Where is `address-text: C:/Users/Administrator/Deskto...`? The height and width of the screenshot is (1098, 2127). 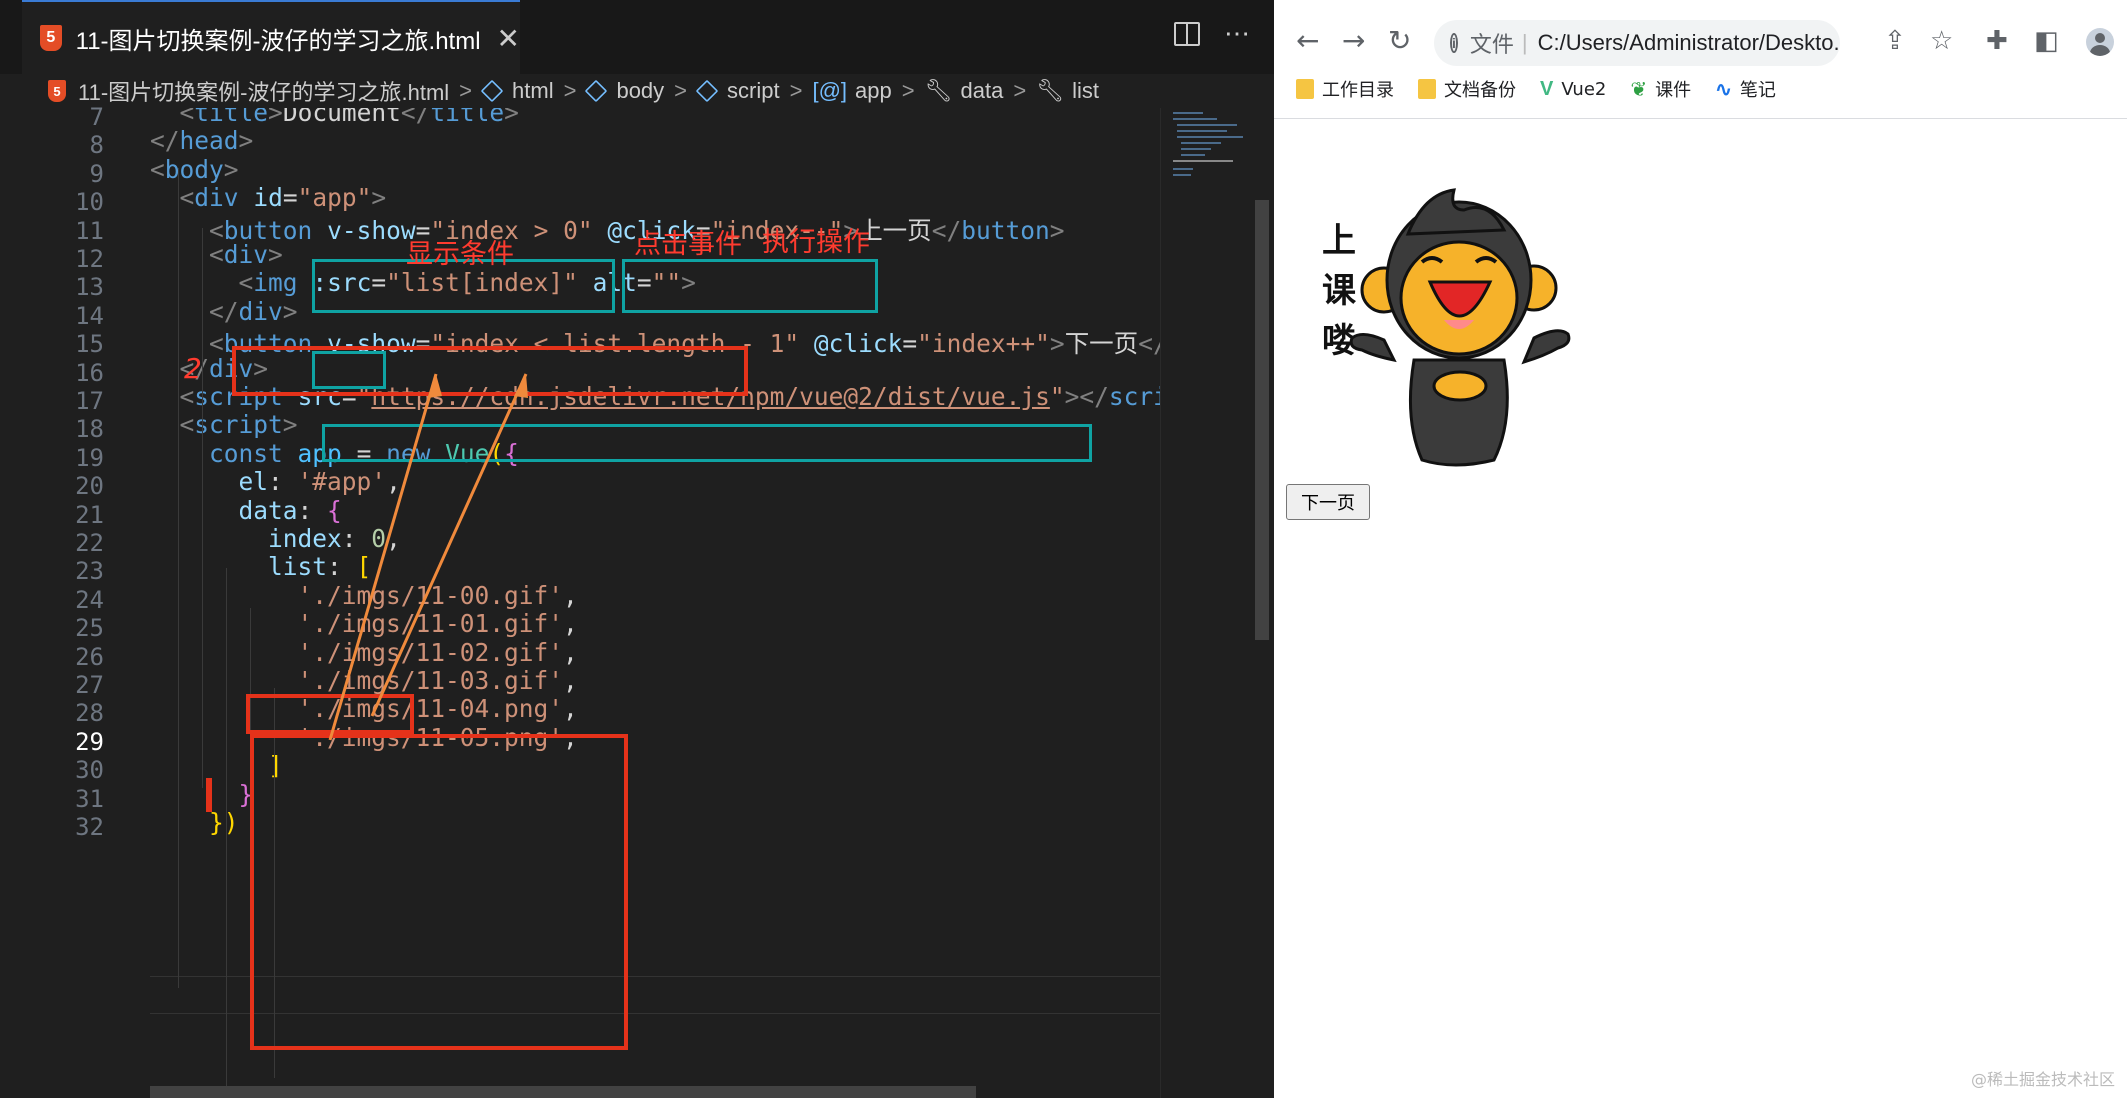 address-text: C:/Users/Administrator/Deskto... is located at coordinates (1688, 42).